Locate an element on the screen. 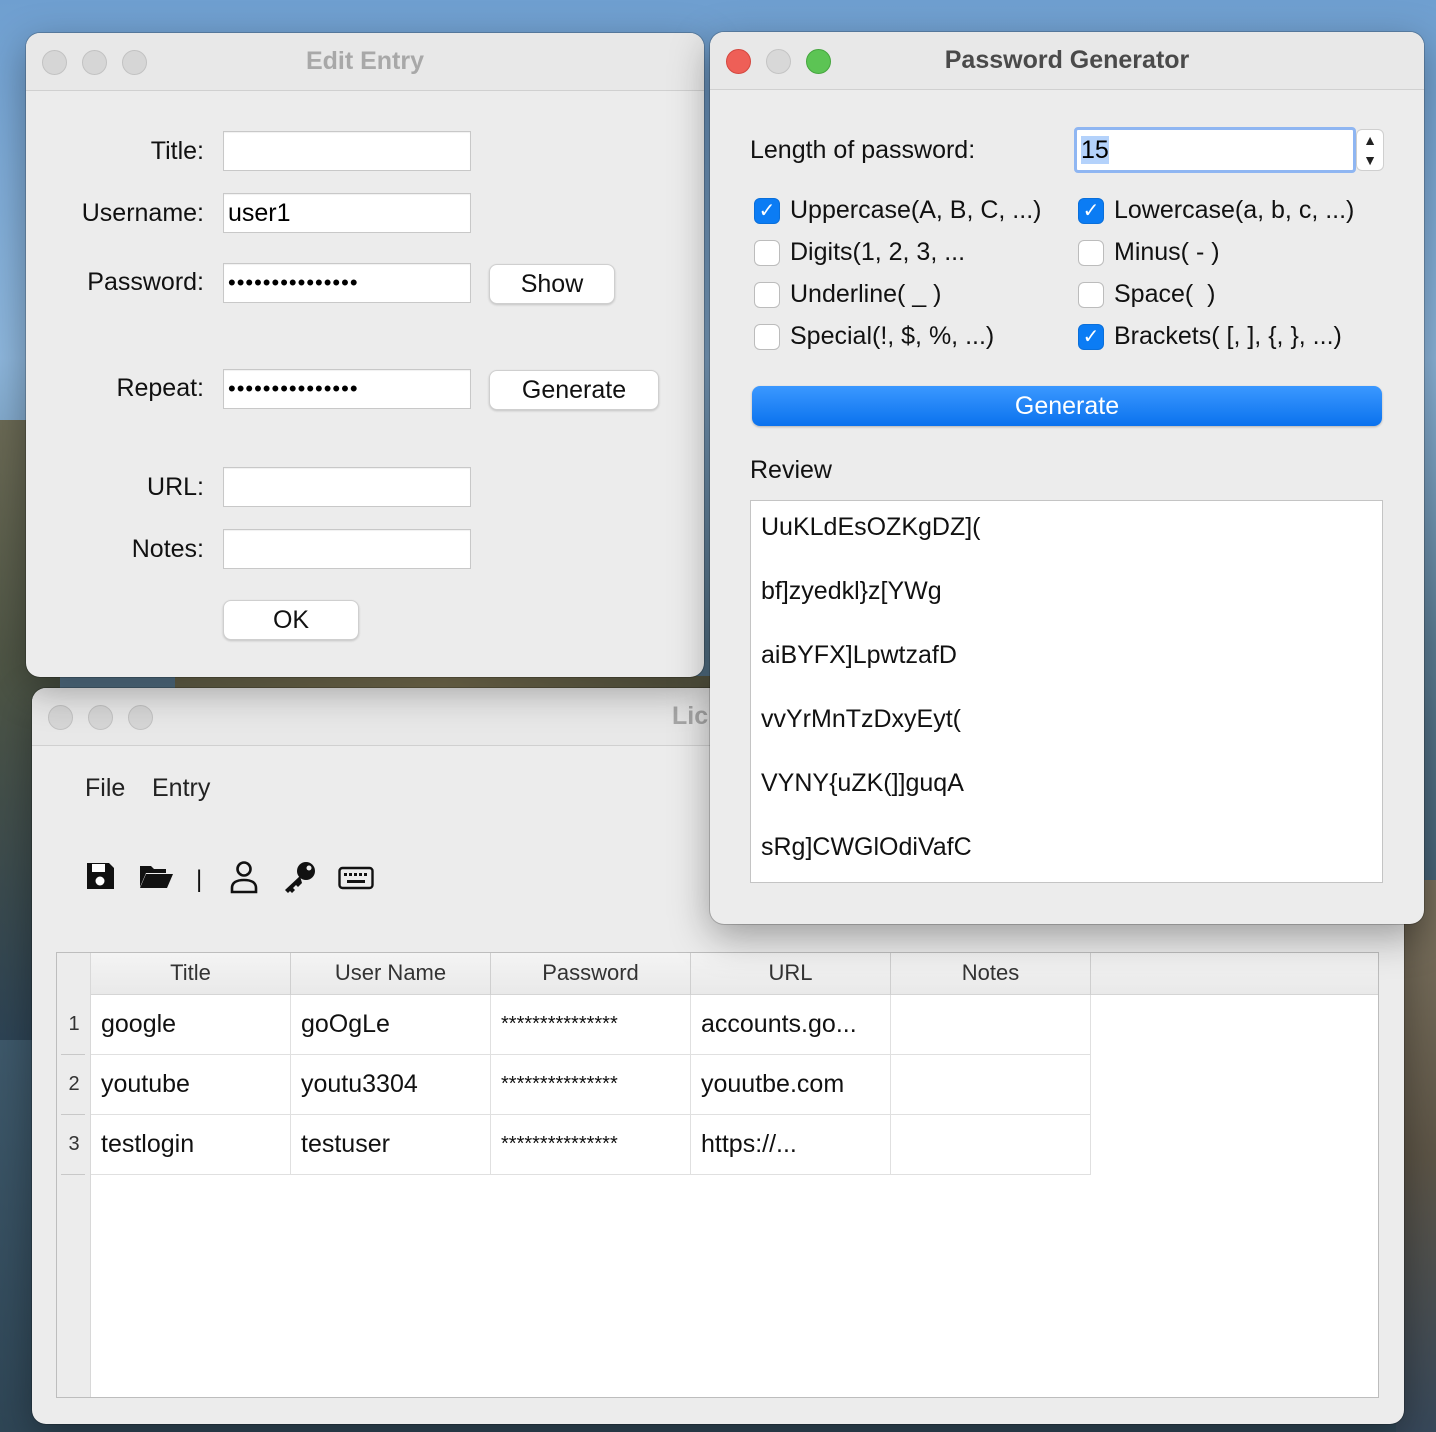  password-generator-title: Password Generator is located at coordinates (1067, 60).